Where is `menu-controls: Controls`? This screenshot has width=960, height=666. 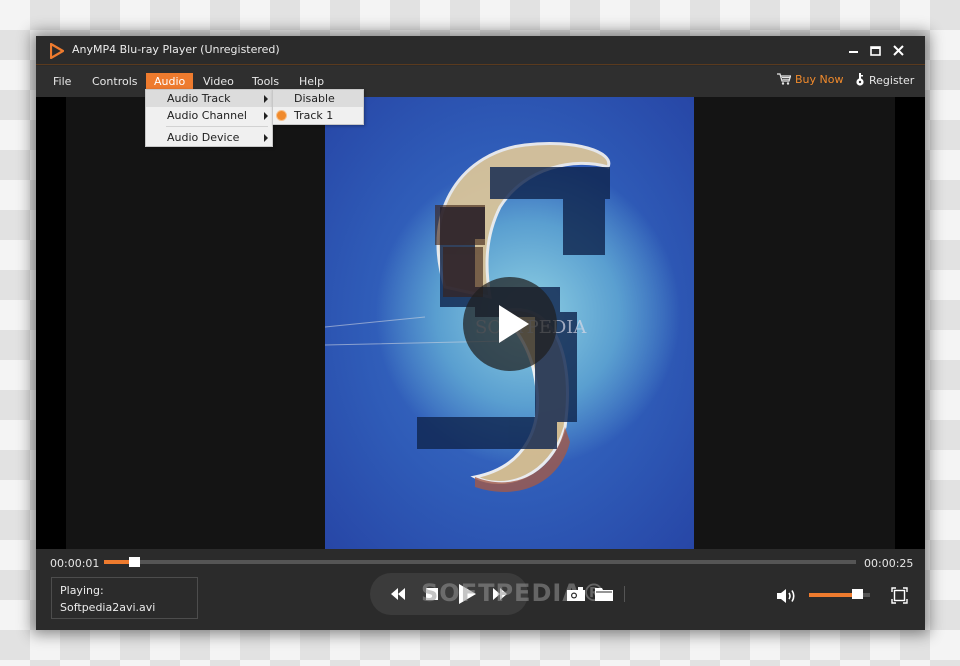
menu-controls: Controls is located at coordinates (115, 81).